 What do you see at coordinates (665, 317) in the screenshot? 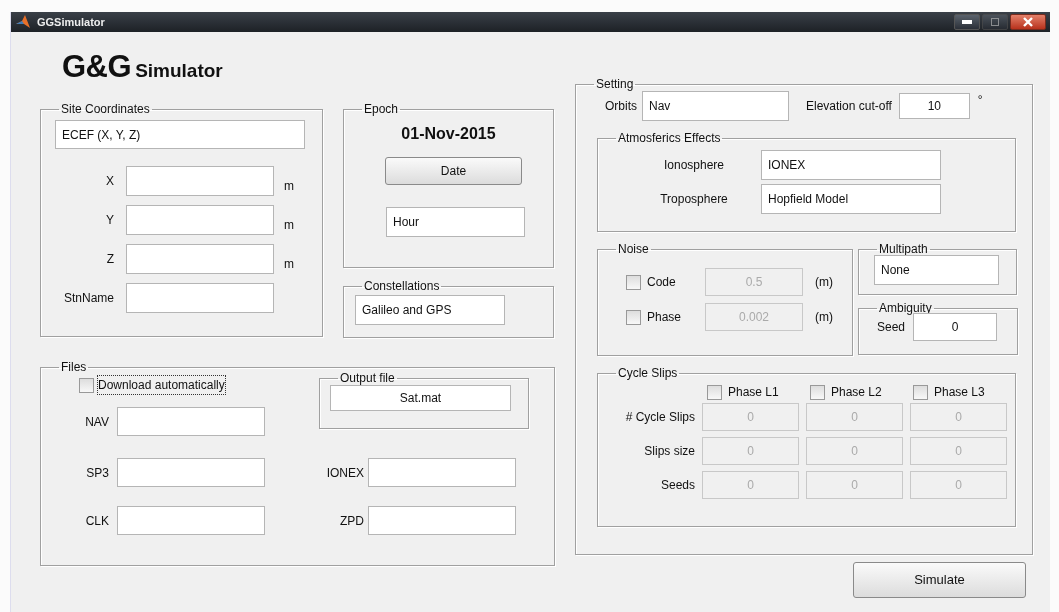
I see `field-label: Phase` at bounding box center [665, 317].